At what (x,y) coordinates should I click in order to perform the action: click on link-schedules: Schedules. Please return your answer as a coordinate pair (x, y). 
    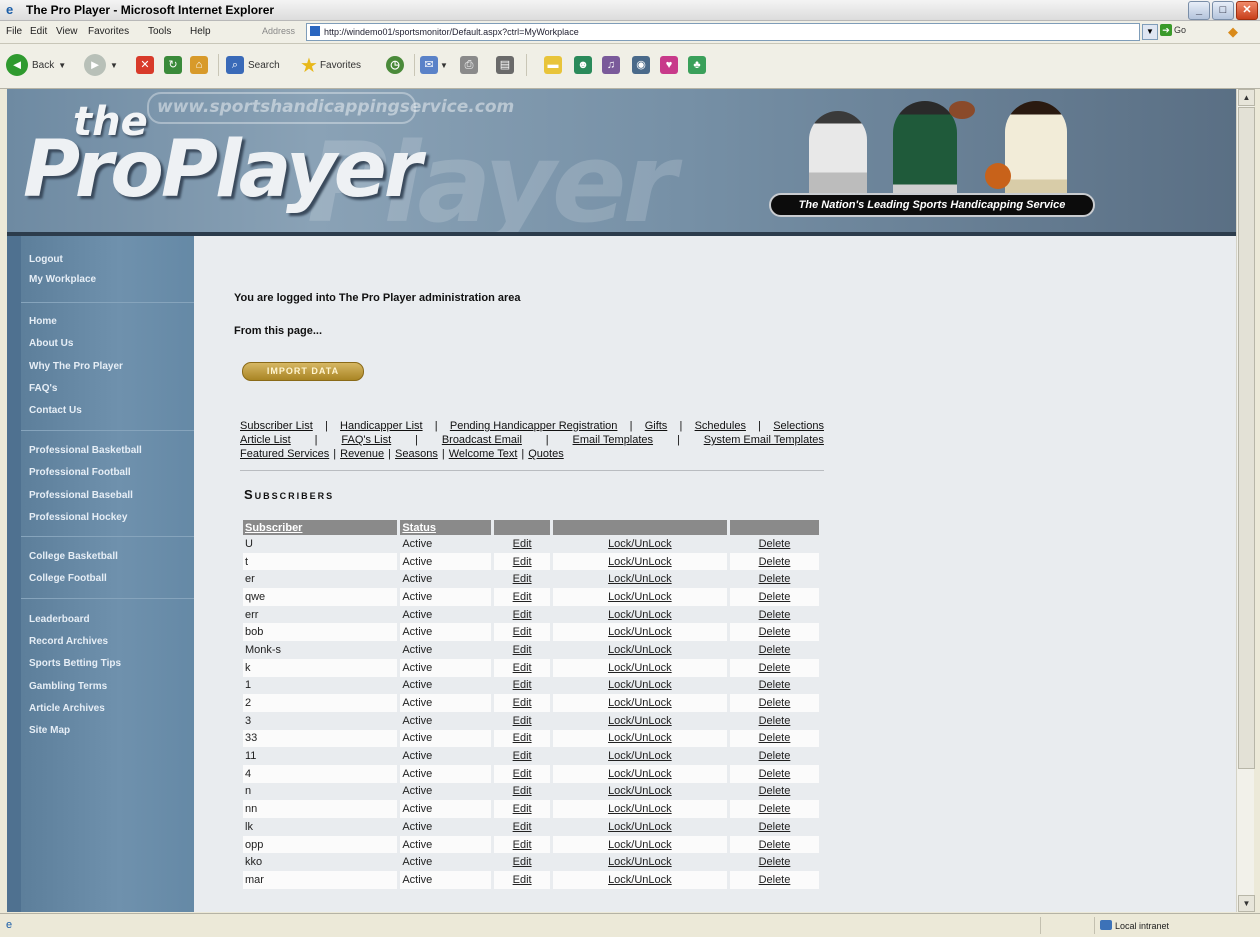
    Looking at the image, I should click on (720, 426).